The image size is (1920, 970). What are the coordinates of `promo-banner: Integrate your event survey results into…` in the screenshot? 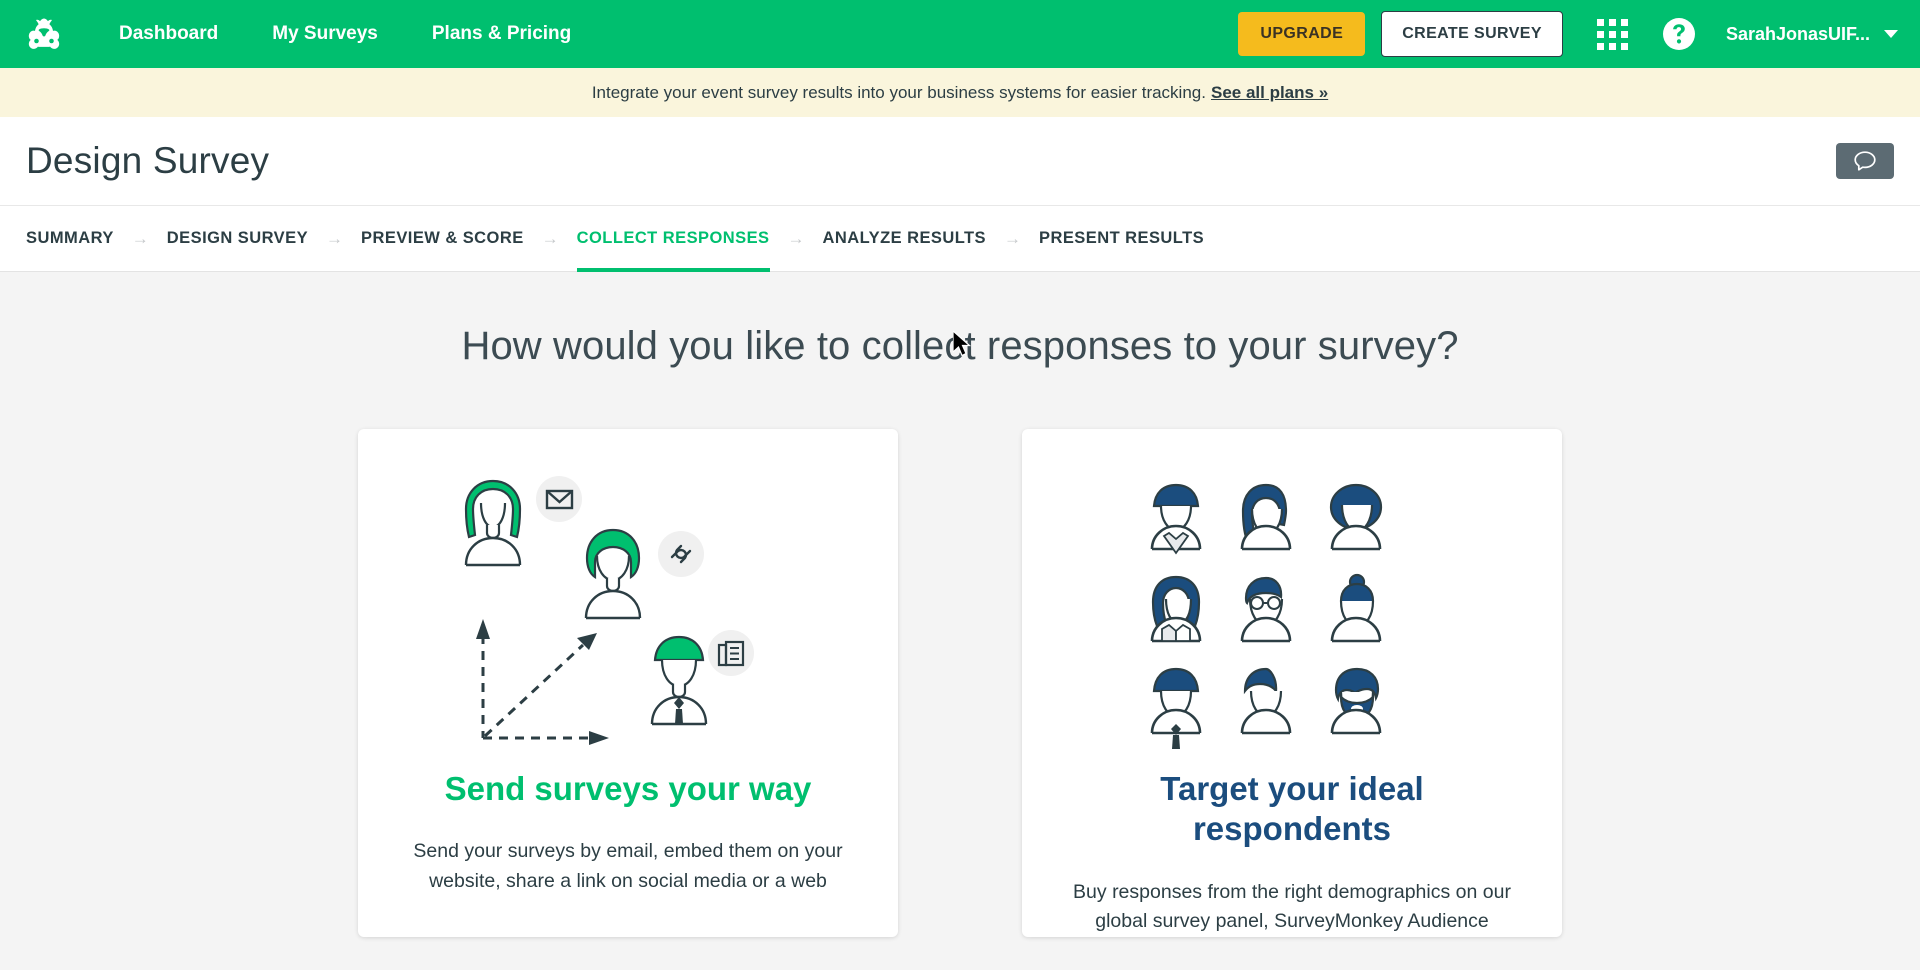 It's located at (960, 92).